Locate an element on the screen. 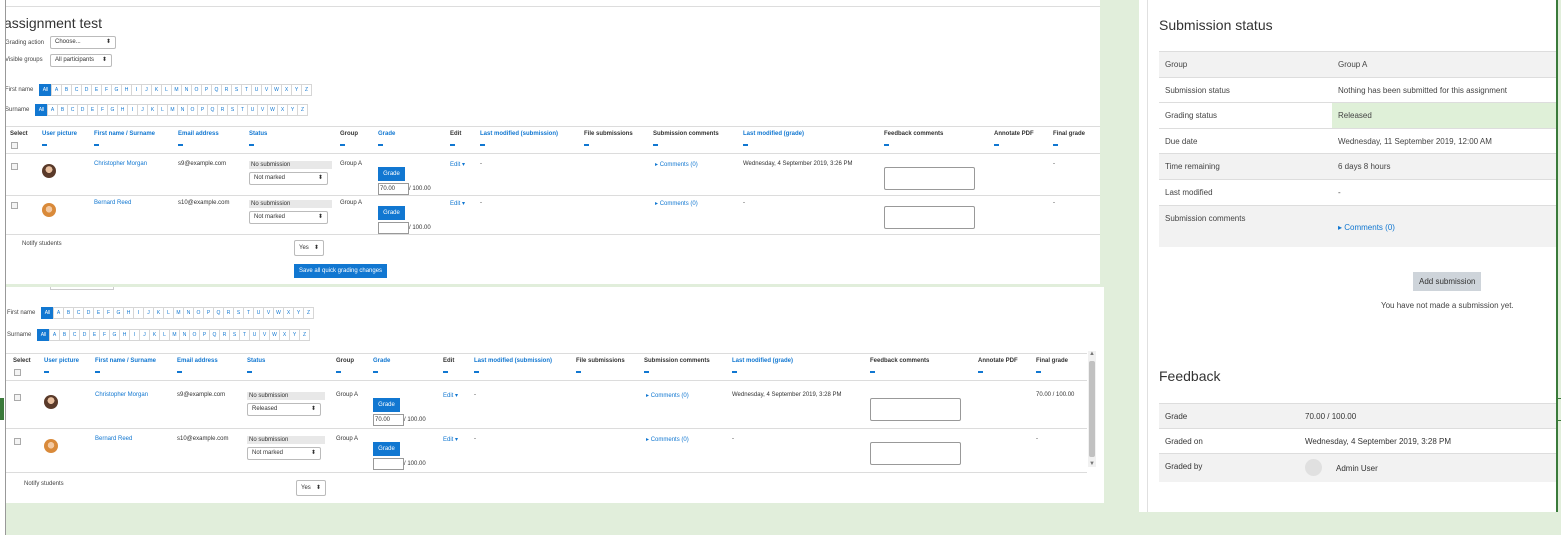  no-submission-message: You have not made a submission yet. is located at coordinates (1447, 305).